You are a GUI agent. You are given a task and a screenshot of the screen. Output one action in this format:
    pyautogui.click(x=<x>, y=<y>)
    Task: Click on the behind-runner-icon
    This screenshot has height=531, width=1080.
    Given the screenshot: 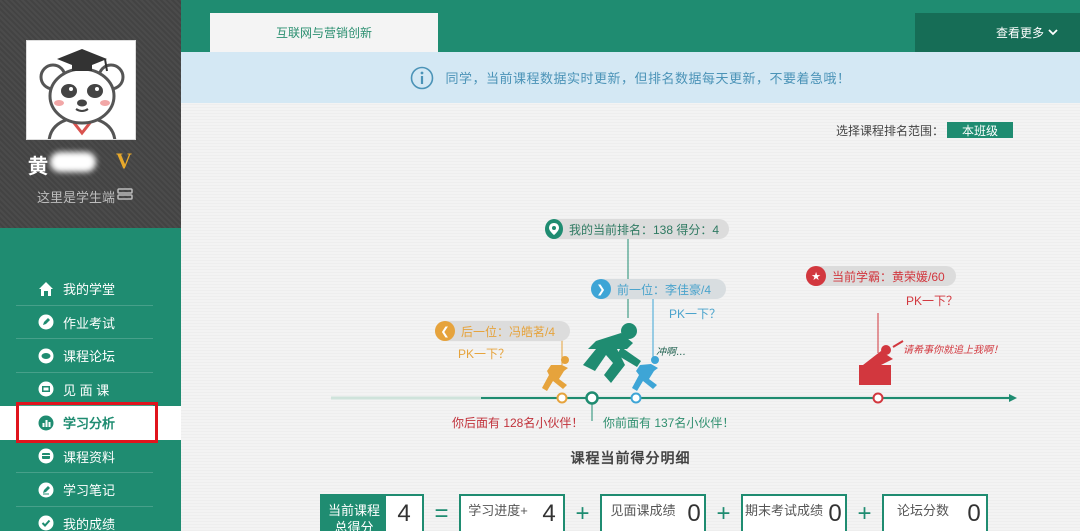 What is the action you would take?
    pyautogui.click(x=555, y=373)
    